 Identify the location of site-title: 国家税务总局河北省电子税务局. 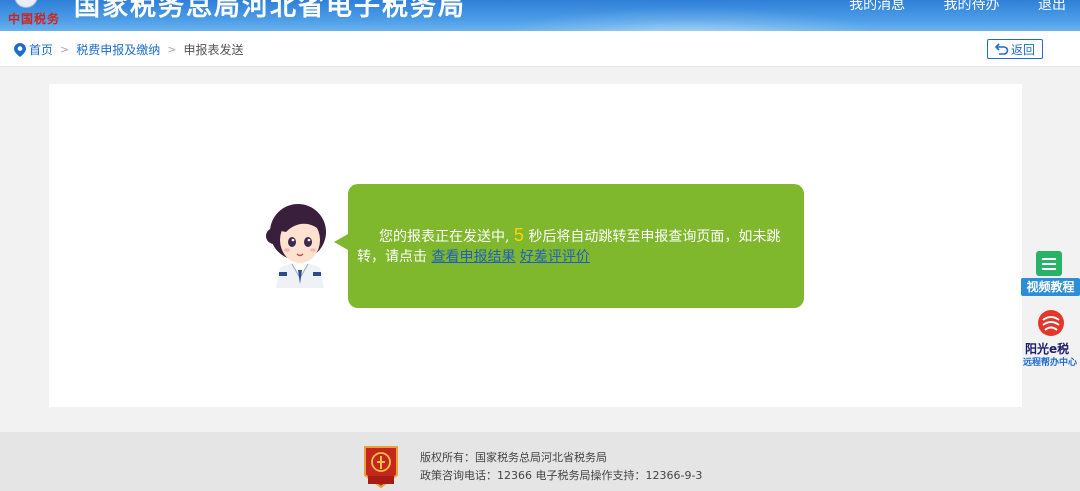
(270, 11).